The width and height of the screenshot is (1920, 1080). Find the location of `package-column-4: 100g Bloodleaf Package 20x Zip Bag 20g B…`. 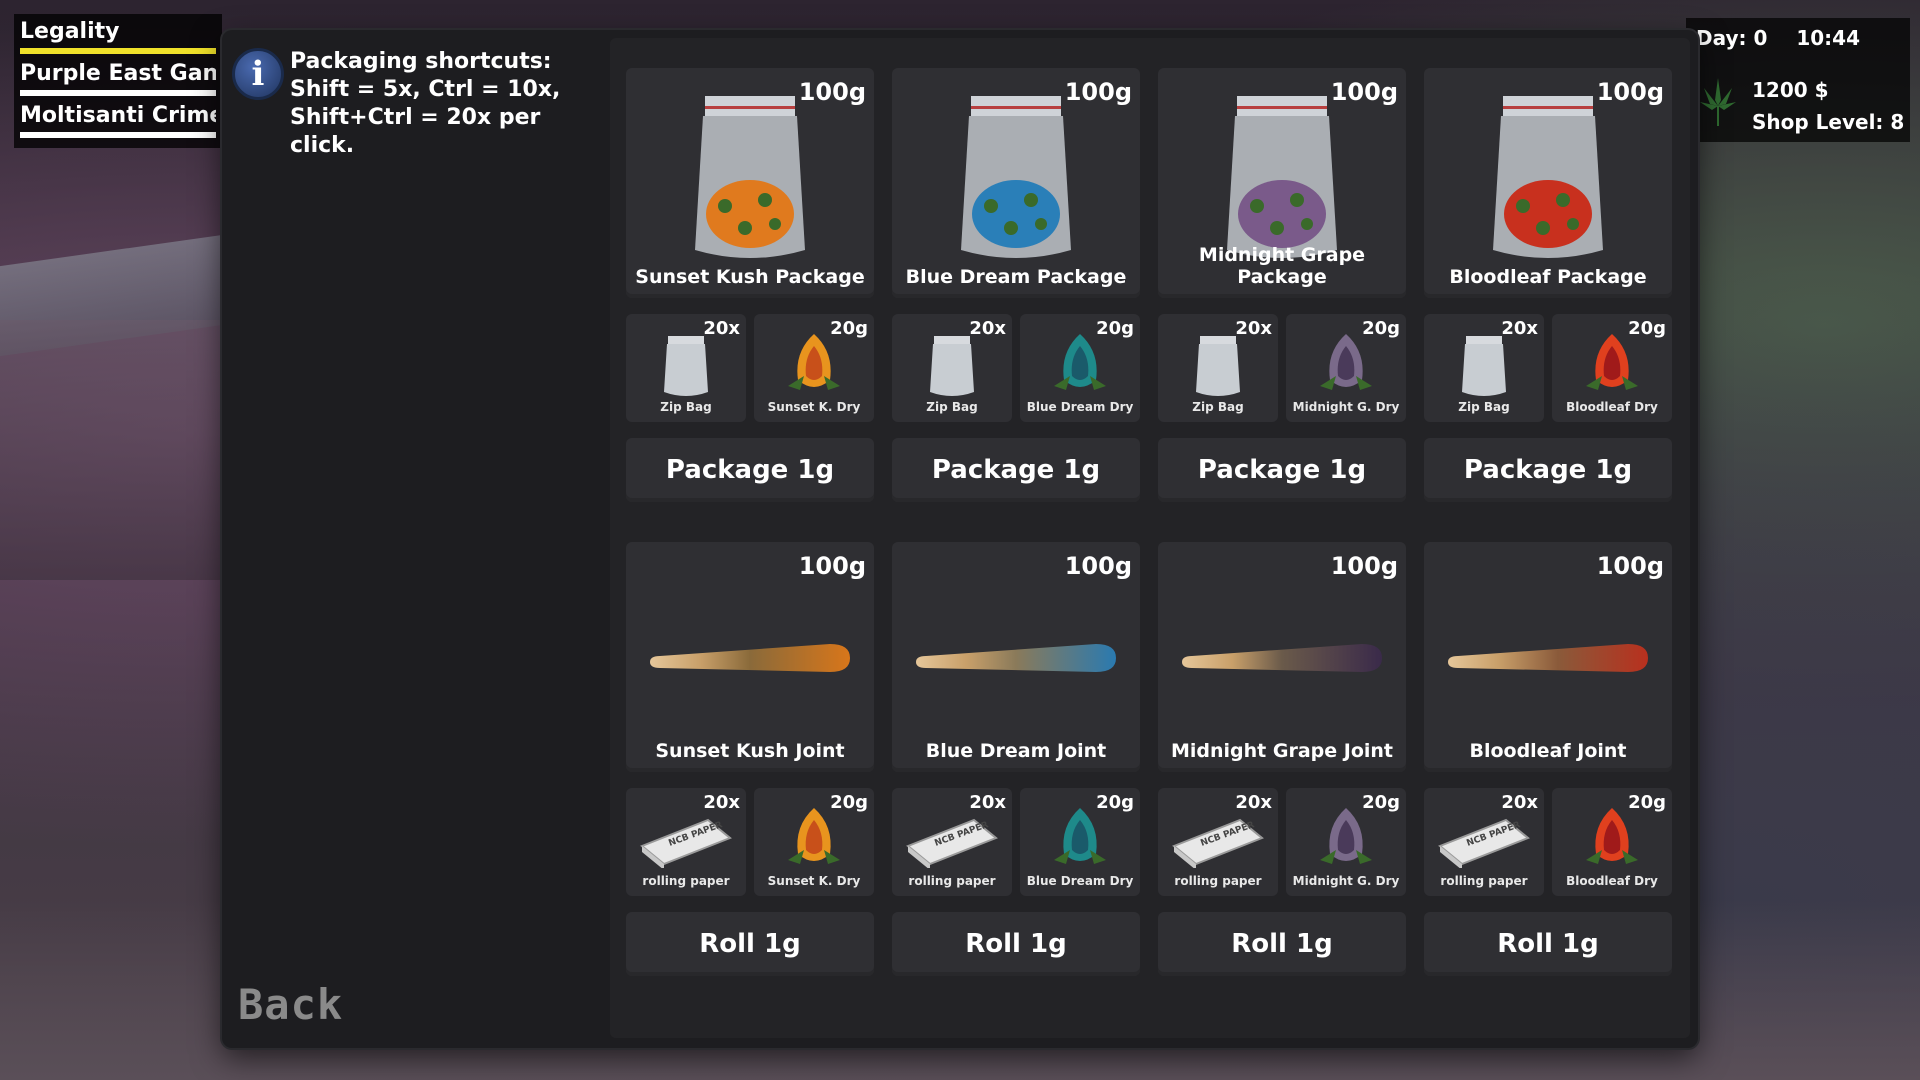

package-column-4: 100g Bloodleaf Package 20x Zip Bag 20g B… is located at coordinates (1548, 285).